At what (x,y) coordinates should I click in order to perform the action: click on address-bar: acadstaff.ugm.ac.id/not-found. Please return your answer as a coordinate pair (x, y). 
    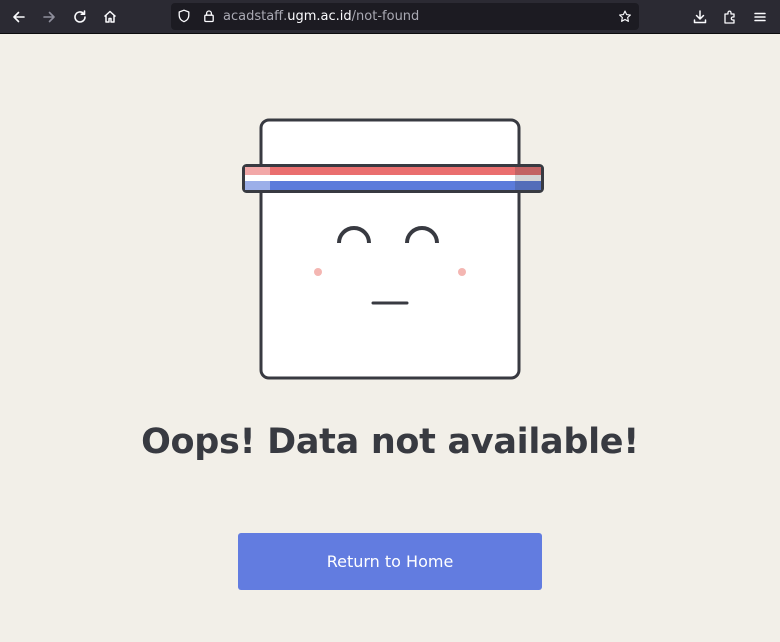
    Looking at the image, I should click on (405, 16).